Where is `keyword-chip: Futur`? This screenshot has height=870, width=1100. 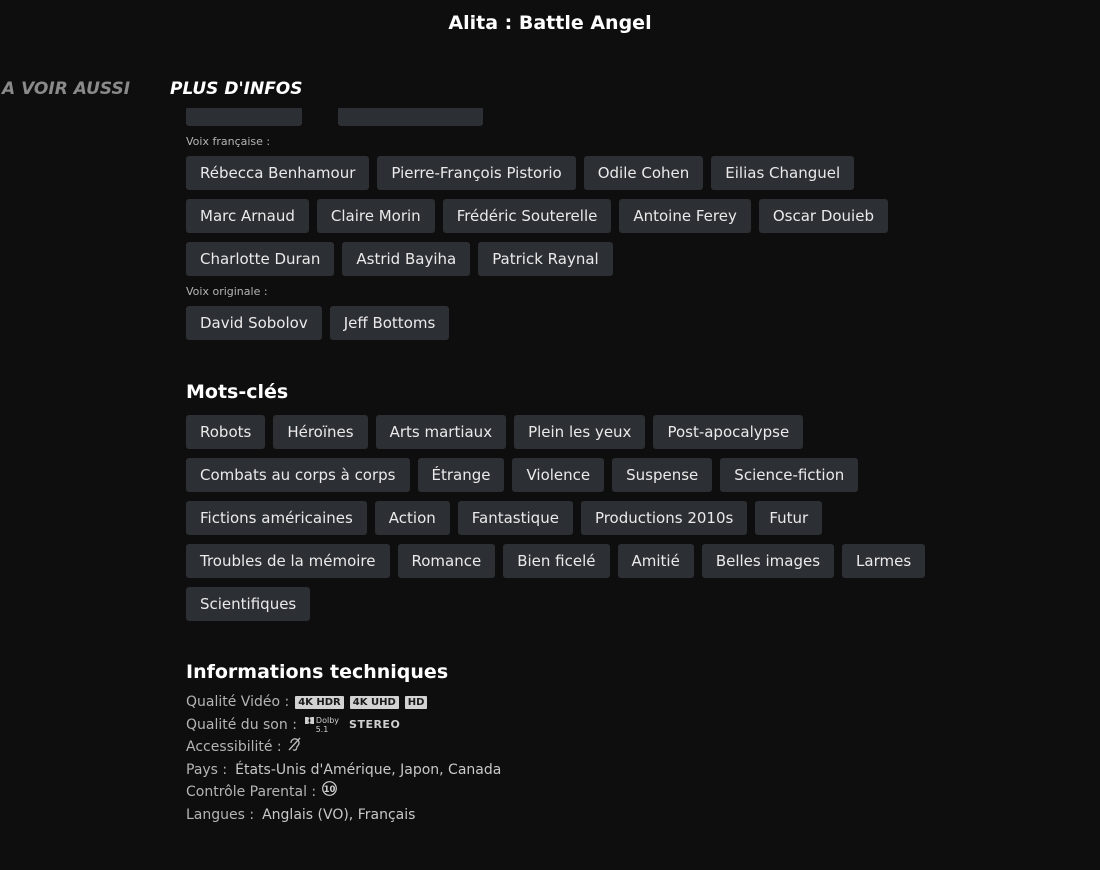 keyword-chip: Futur is located at coordinates (789, 518).